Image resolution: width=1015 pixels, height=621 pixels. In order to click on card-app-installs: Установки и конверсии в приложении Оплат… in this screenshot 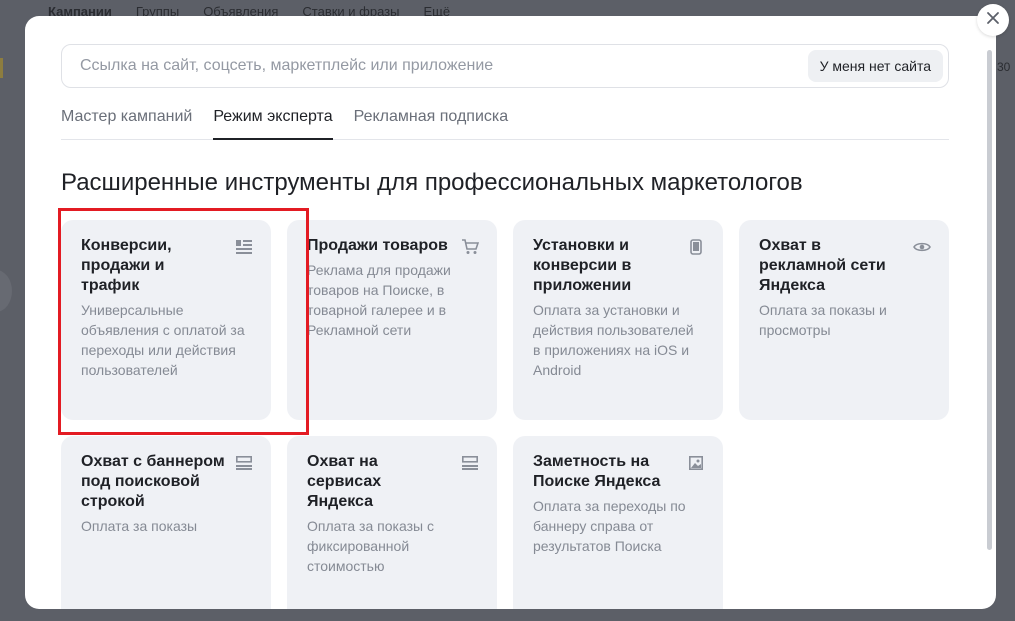, I will do `click(618, 320)`.